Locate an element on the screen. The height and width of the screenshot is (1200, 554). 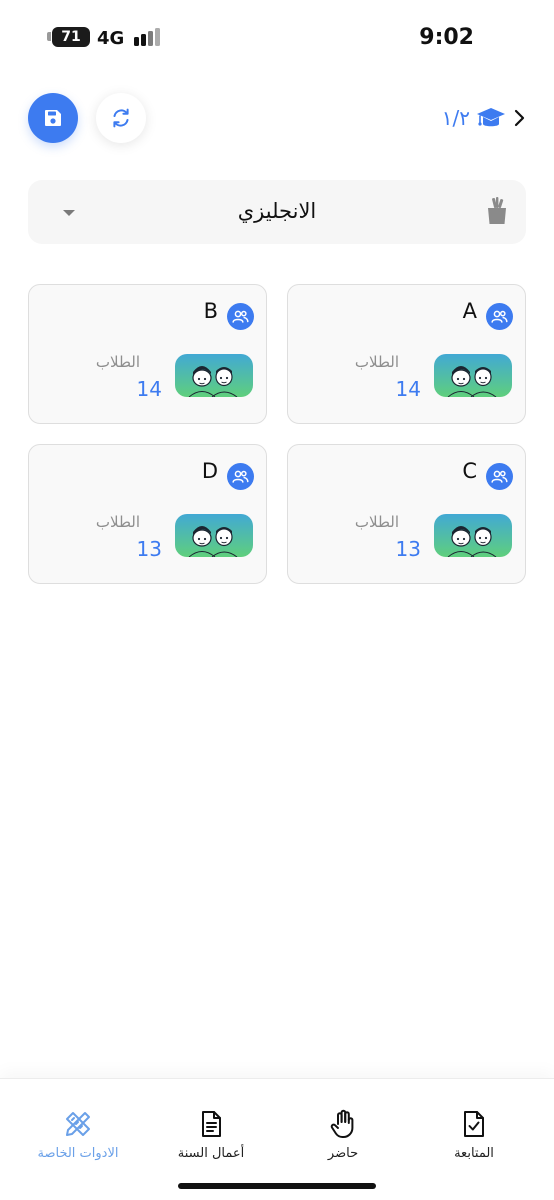
status-time: 9:02 is located at coordinates (446, 37).